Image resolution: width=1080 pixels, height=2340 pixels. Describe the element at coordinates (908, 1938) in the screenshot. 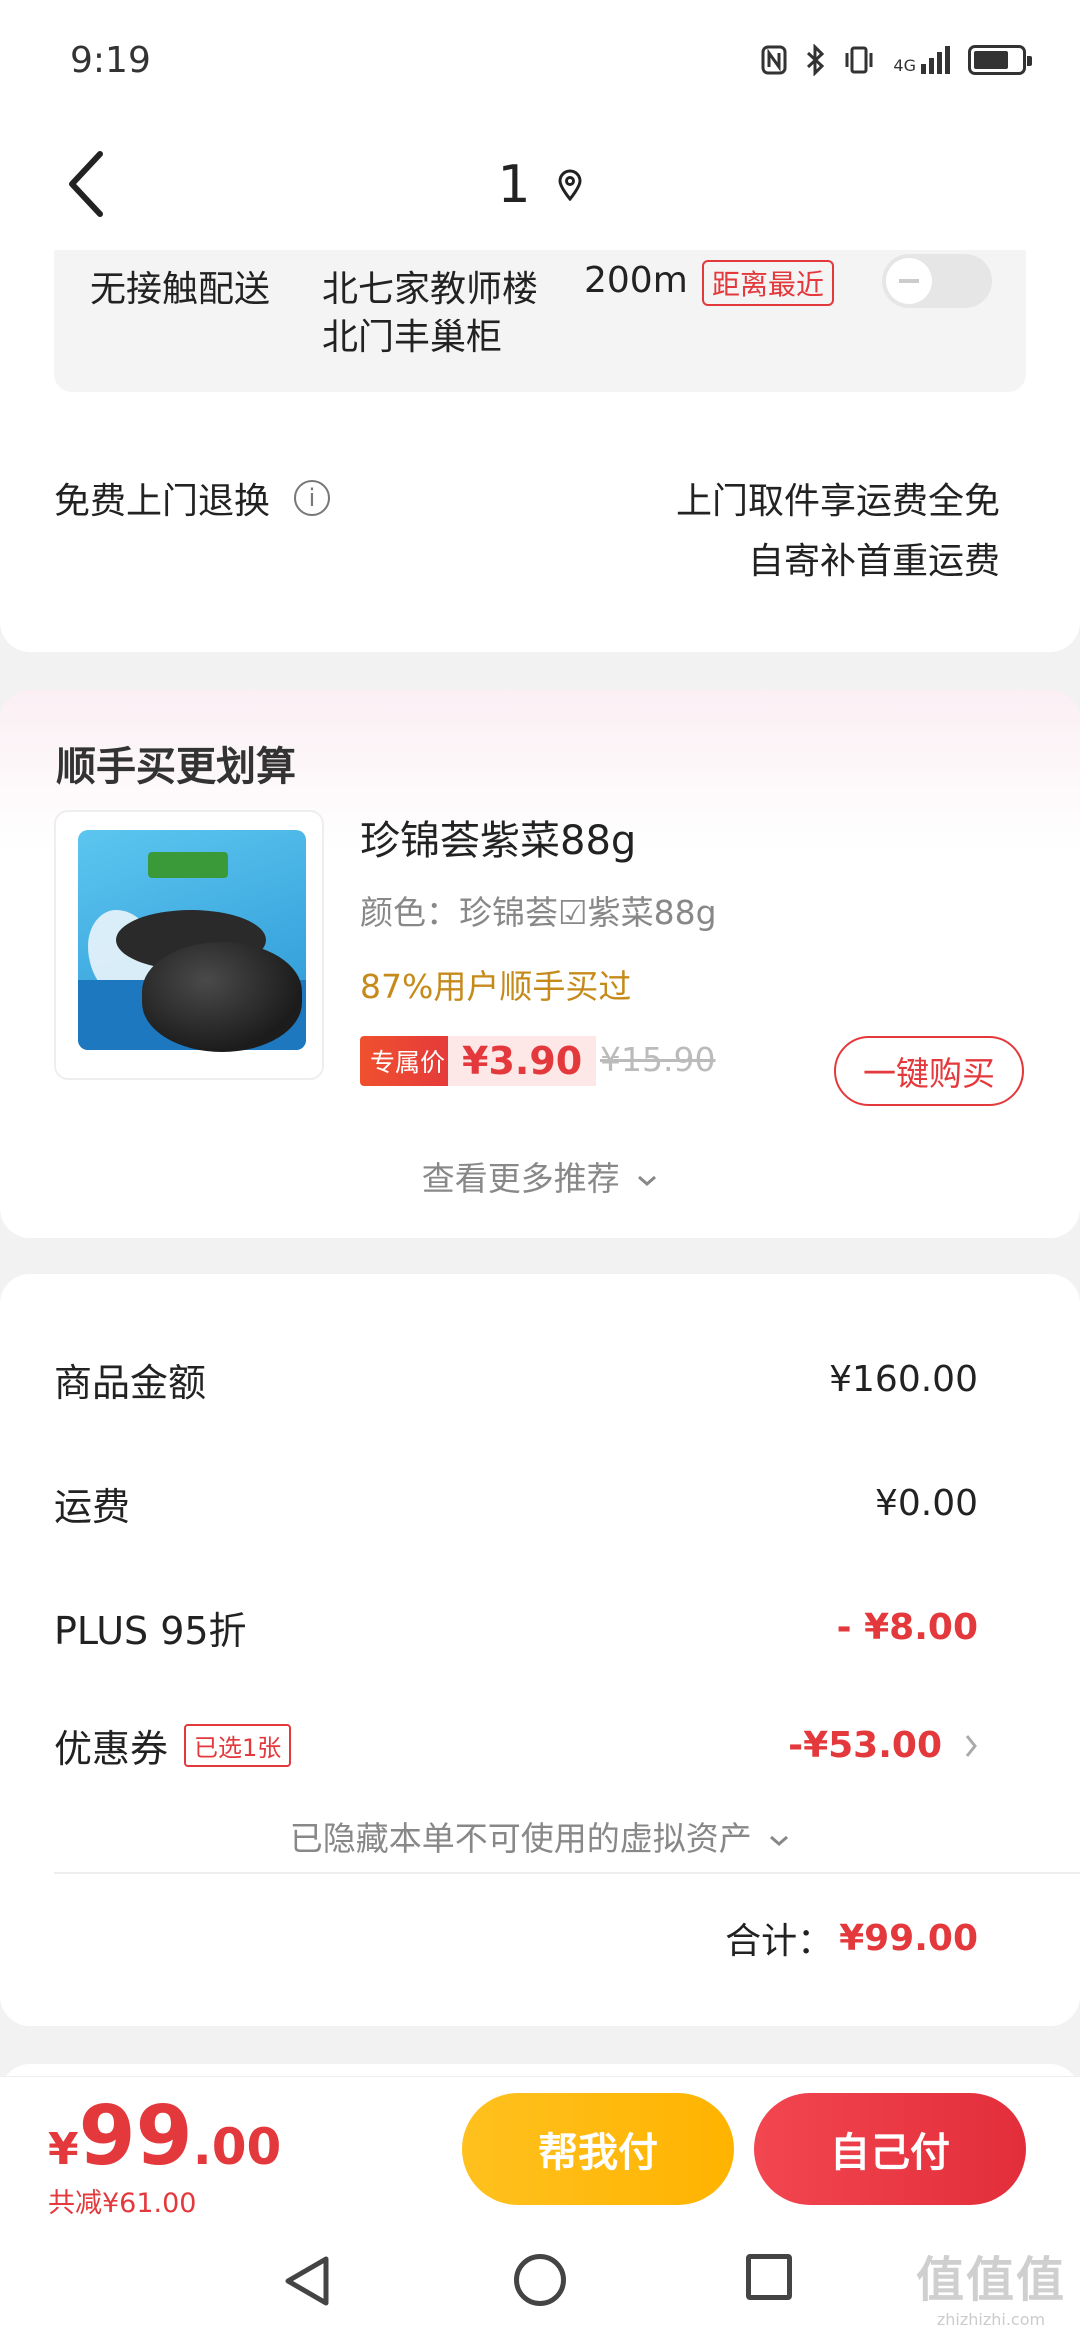

I see `total-value: ¥99.00` at that location.